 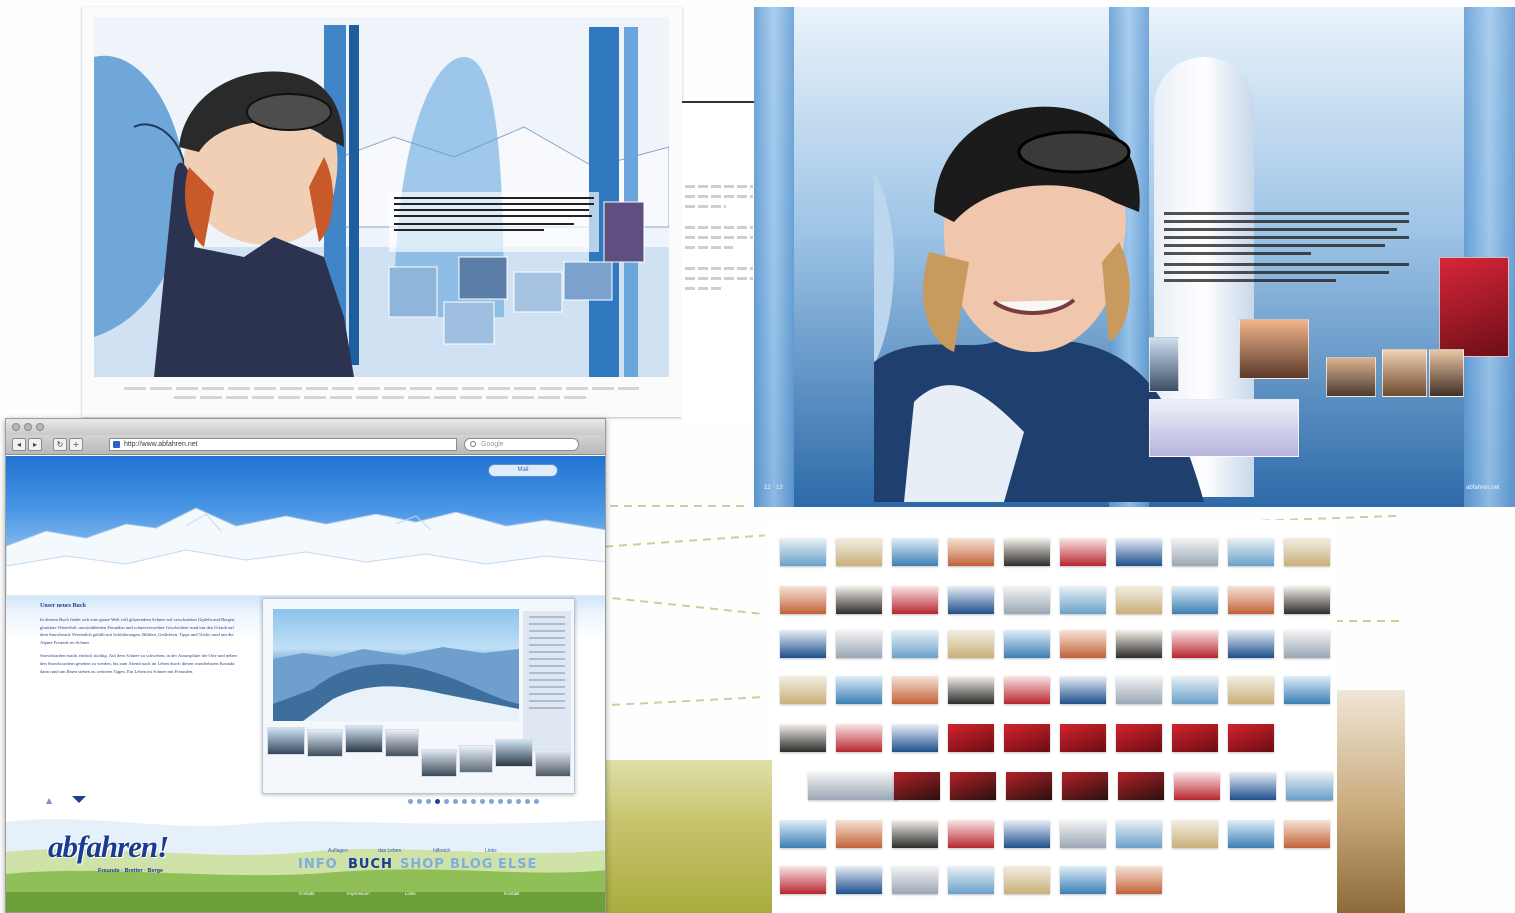 I want to click on book-preview-viewer, so click(x=418, y=696).